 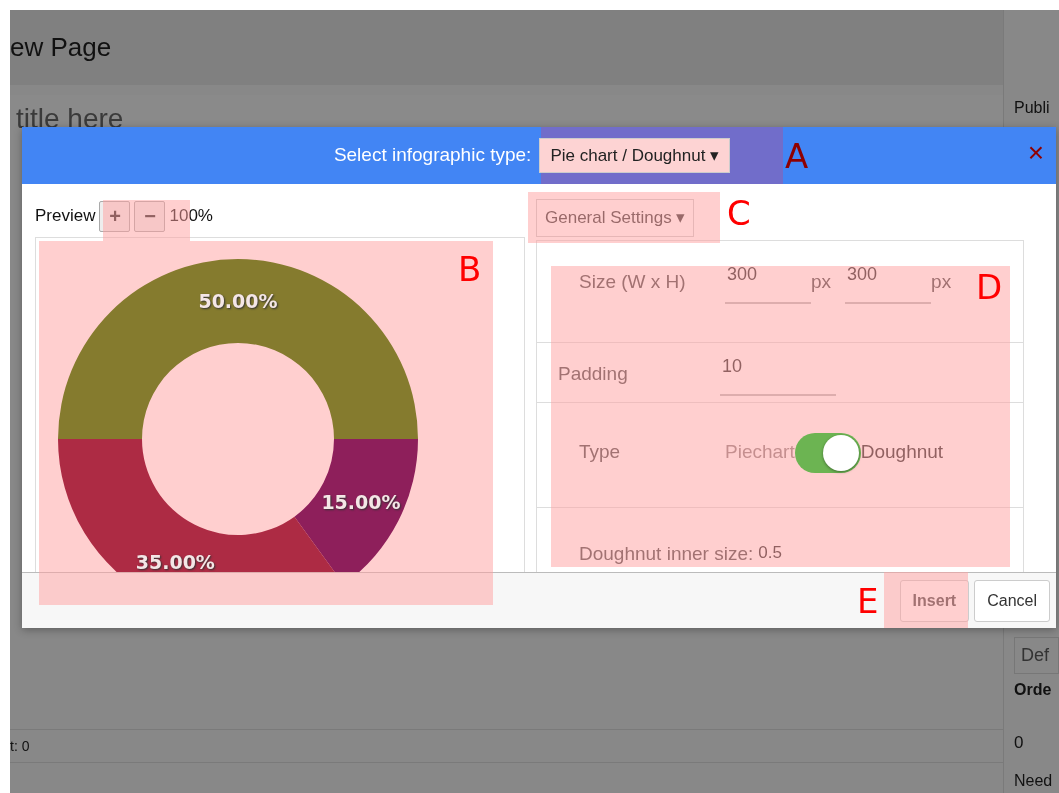 What do you see at coordinates (666, 553) in the screenshot?
I see `field-label: Doughnut inner size:` at bounding box center [666, 553].